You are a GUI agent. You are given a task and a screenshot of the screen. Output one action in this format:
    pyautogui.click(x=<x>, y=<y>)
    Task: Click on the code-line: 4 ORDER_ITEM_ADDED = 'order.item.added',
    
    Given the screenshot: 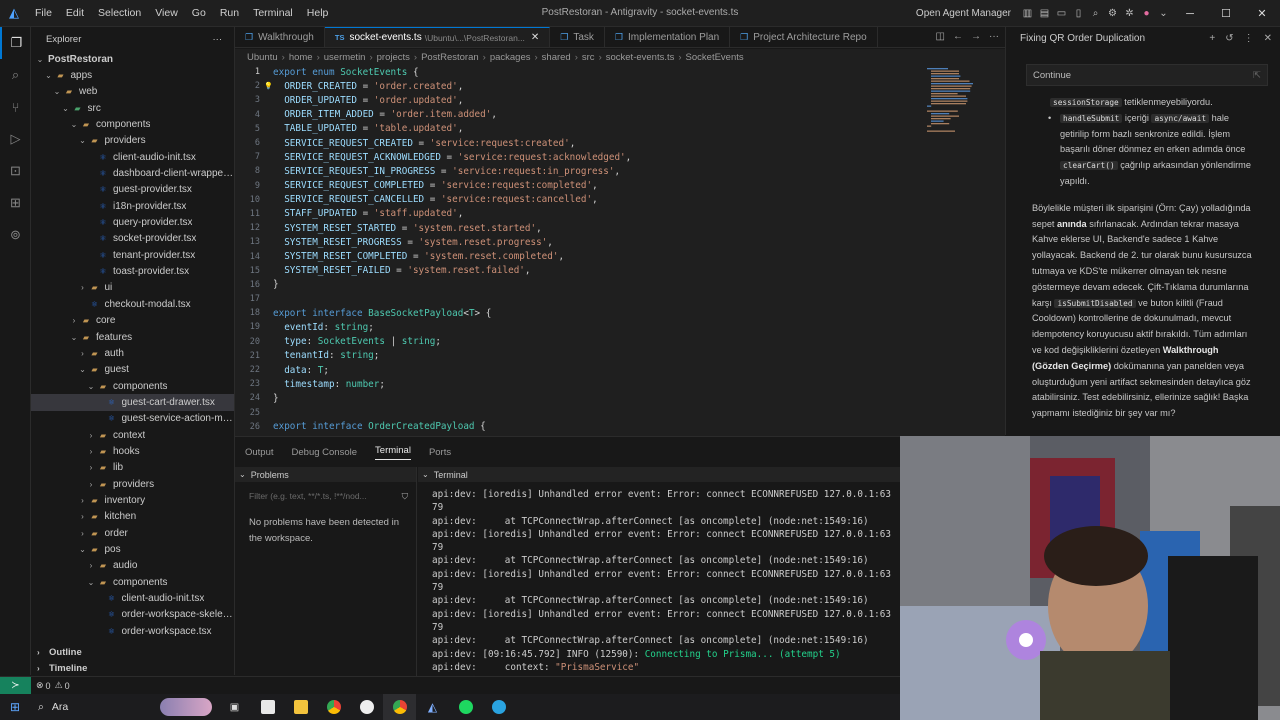 What is the action you would take?
    pyautogui.click(x=620, y=115)
    